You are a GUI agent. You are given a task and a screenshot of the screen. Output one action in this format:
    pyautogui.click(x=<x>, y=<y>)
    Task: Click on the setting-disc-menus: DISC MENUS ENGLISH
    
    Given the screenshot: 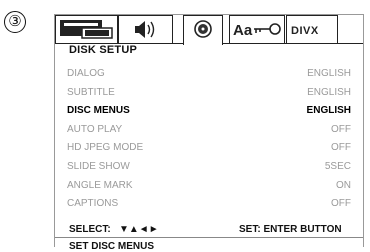 What is the action you would take?
    pyautogui.click(x=209, y=111)
    